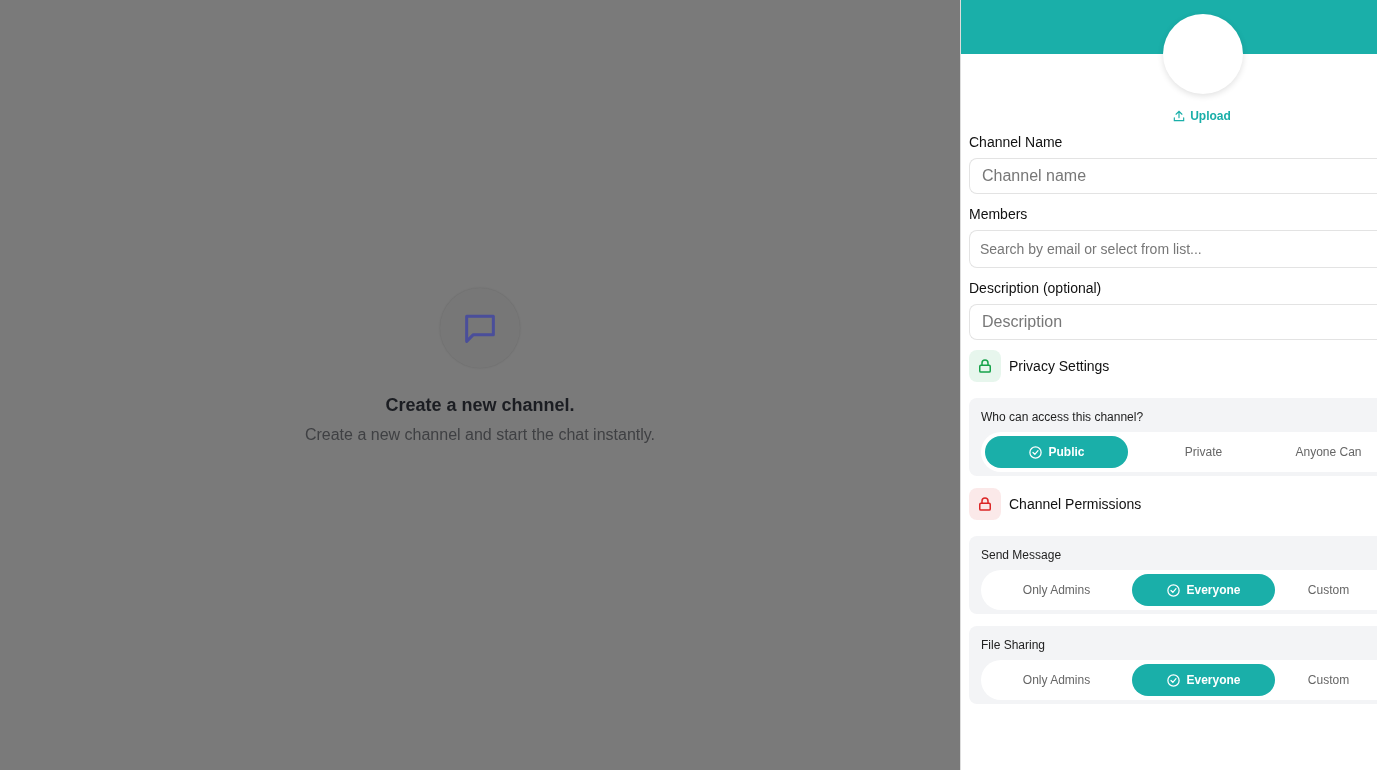 The width and height of the screenshot is (1377, 770). Describe the element at coordinates (999, 213) in the screenshot. I see `field-label: Members` at that location.